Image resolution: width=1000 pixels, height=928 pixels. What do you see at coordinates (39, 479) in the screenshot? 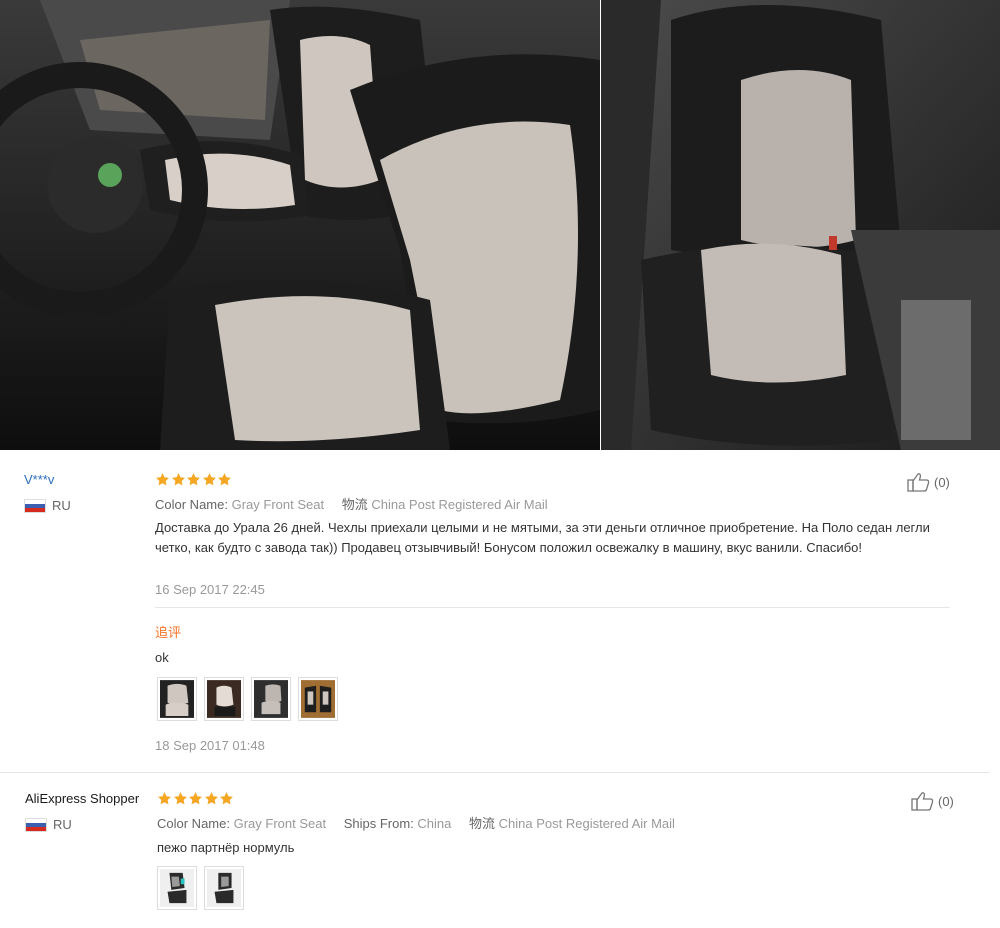
I see `buyer-name: V***v` at bounding box center [39, 479].